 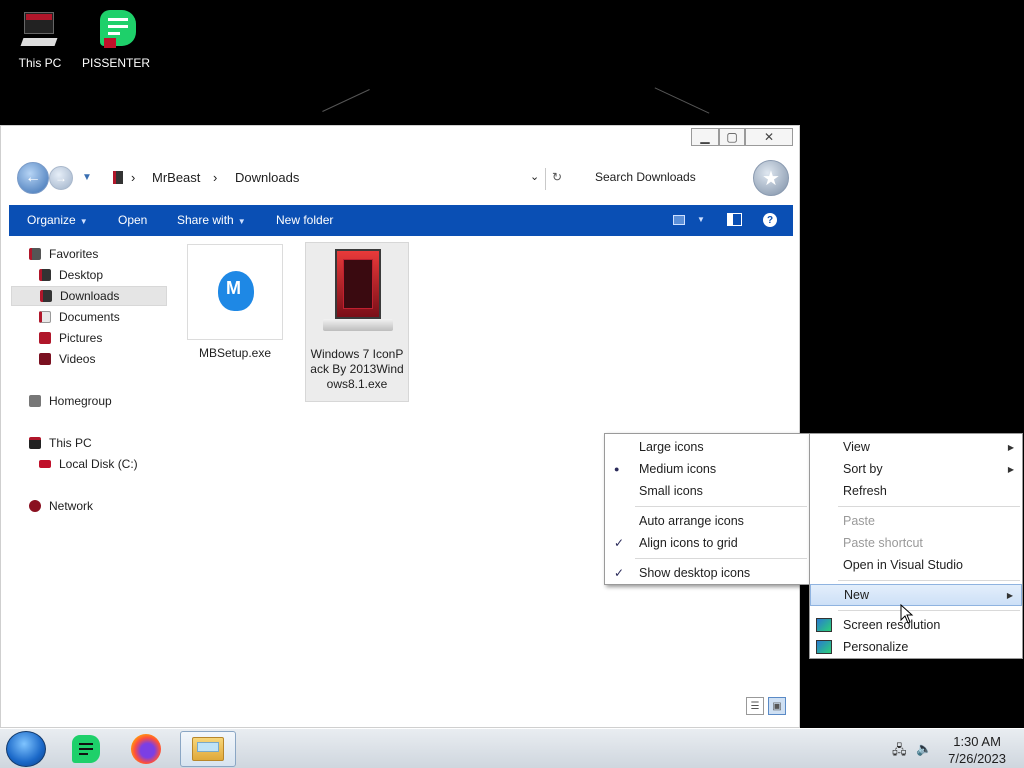 What do you see at coordinates (81, 338) in the screenshot?
I see `nav-label: Pictures` at bounding box center [81, 338].